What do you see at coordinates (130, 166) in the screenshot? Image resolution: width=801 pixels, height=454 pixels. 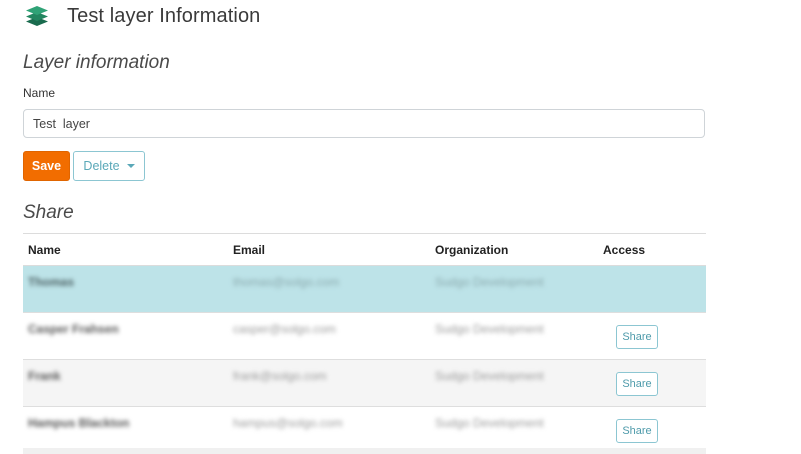 I see `caret-down-icon` at bounding box center [130, 166].